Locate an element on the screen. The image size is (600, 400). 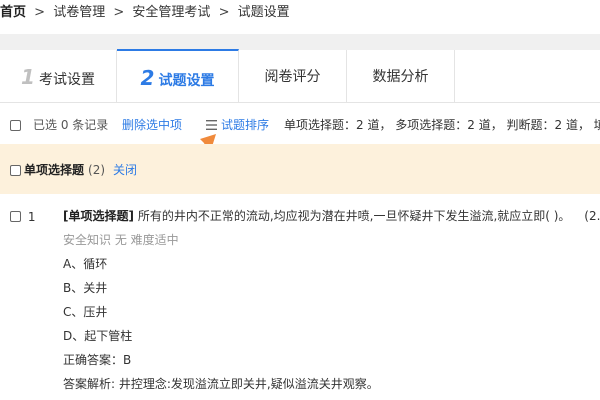
section-title: 单项选择题 is located at coordinates (54, 170).